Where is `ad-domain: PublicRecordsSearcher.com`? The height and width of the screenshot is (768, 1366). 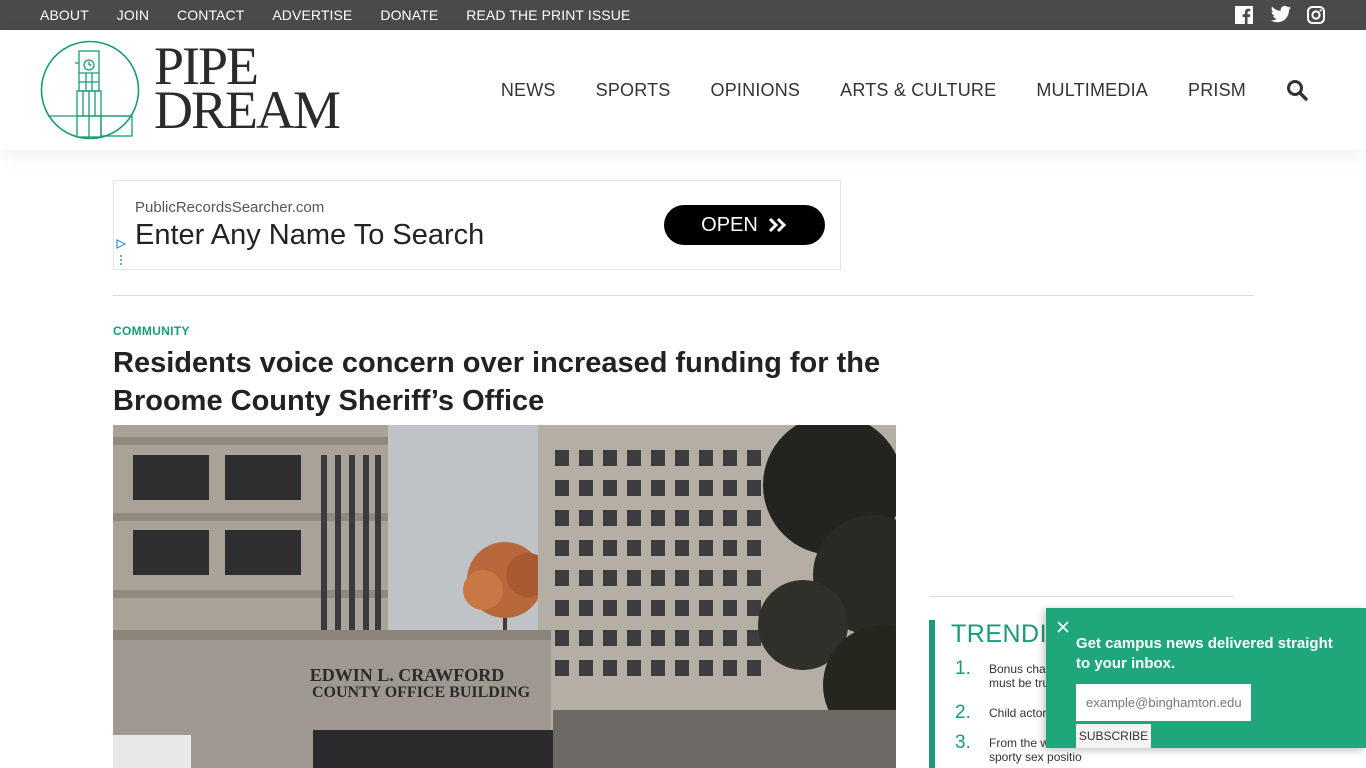
ad-domain: PublicRecordsSearcher.com is located at coordinates (230, 207).